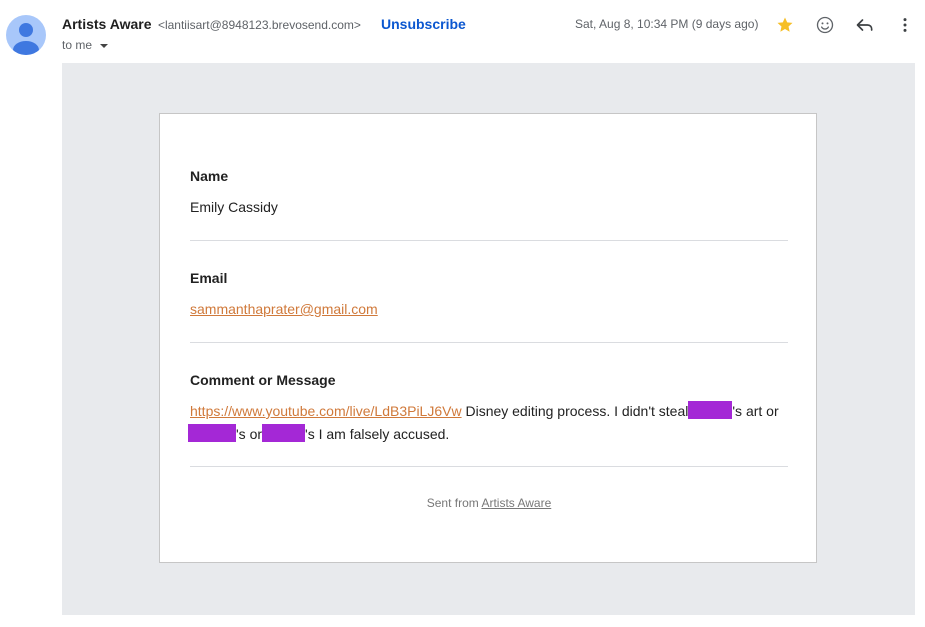 This screenshot has height=627, width=925. I want to click on comment-text: 's or, so click(249, 434).